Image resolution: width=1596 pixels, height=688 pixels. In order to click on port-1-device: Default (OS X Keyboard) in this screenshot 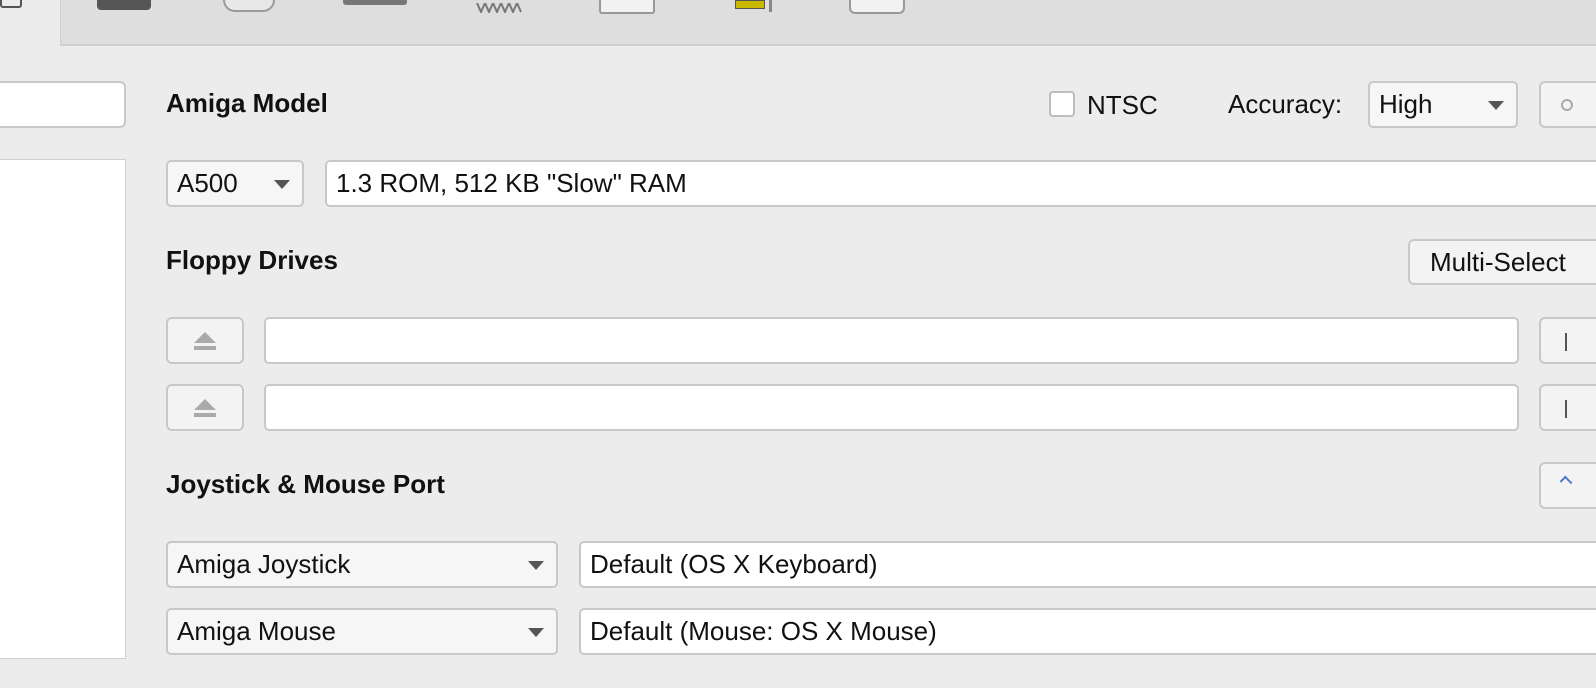, I will do `click(734, 564)`.